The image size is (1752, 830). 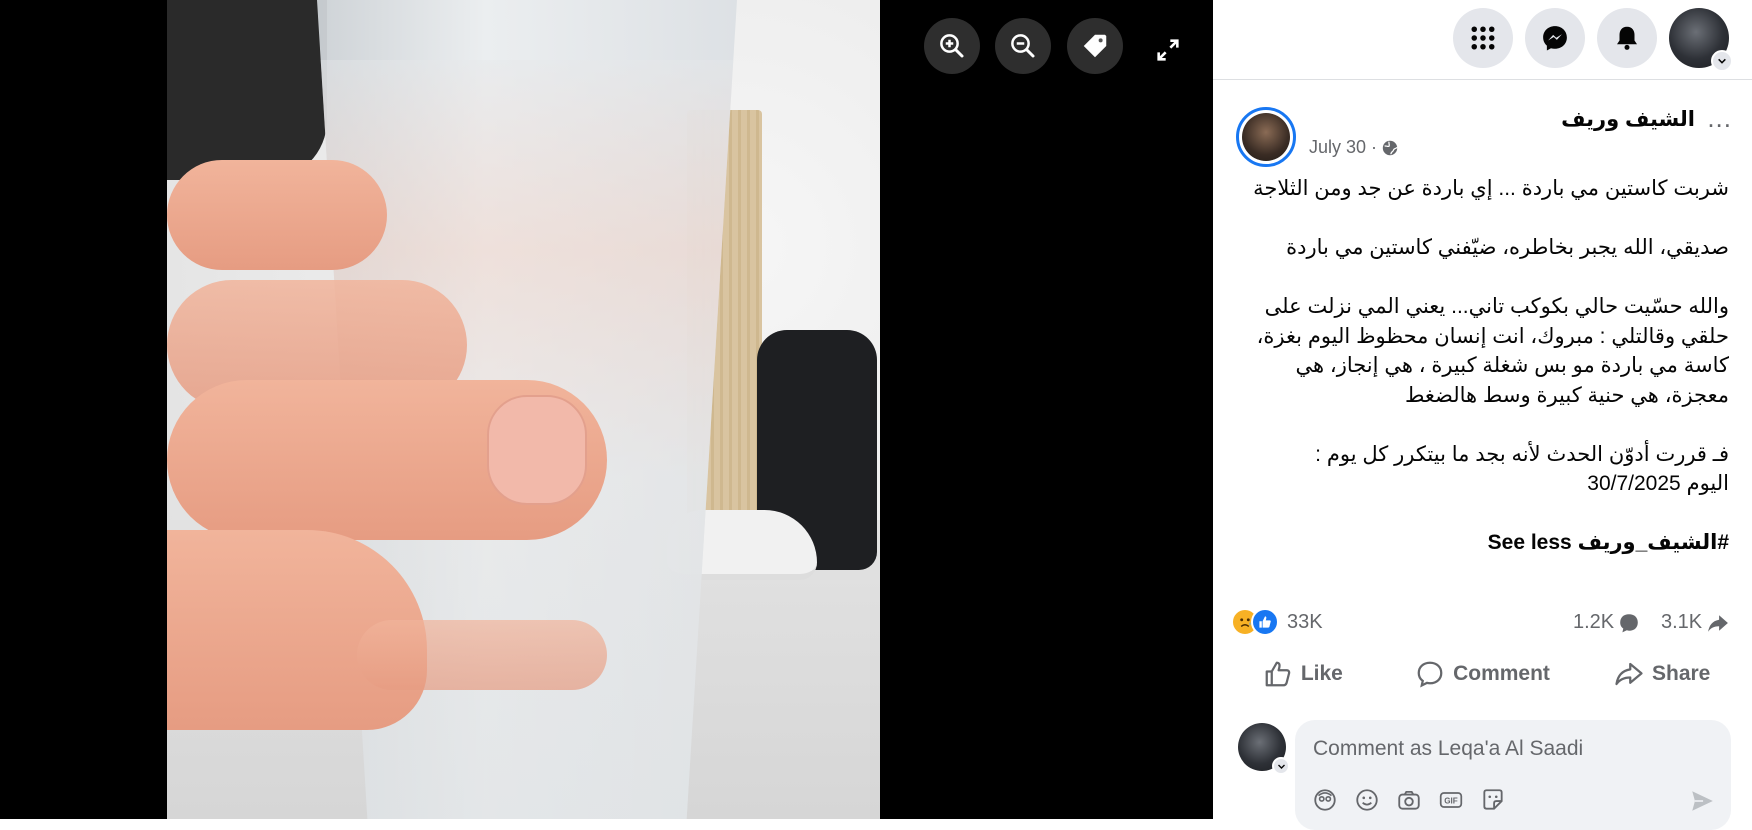 I want to click on messenger-button, so click(x=1555, y=38).